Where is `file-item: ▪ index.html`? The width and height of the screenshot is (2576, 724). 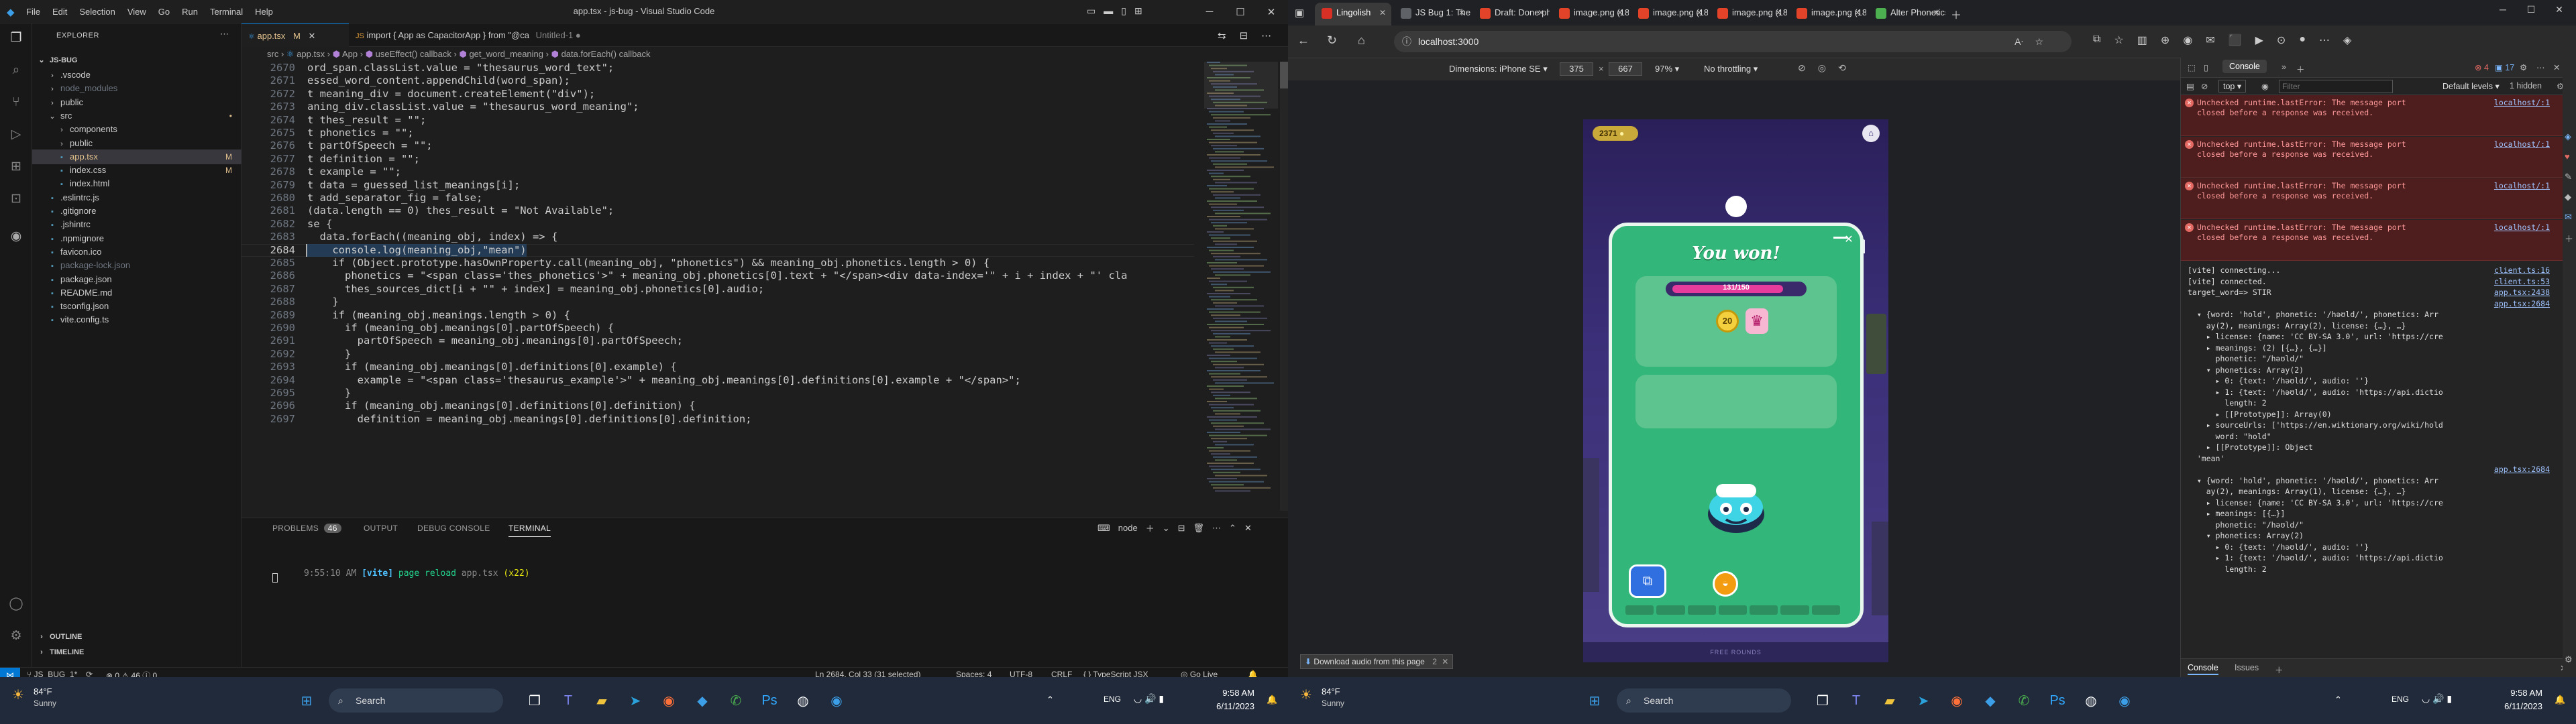
file-item: ▪ index.html is located at coordinates (136, 183).